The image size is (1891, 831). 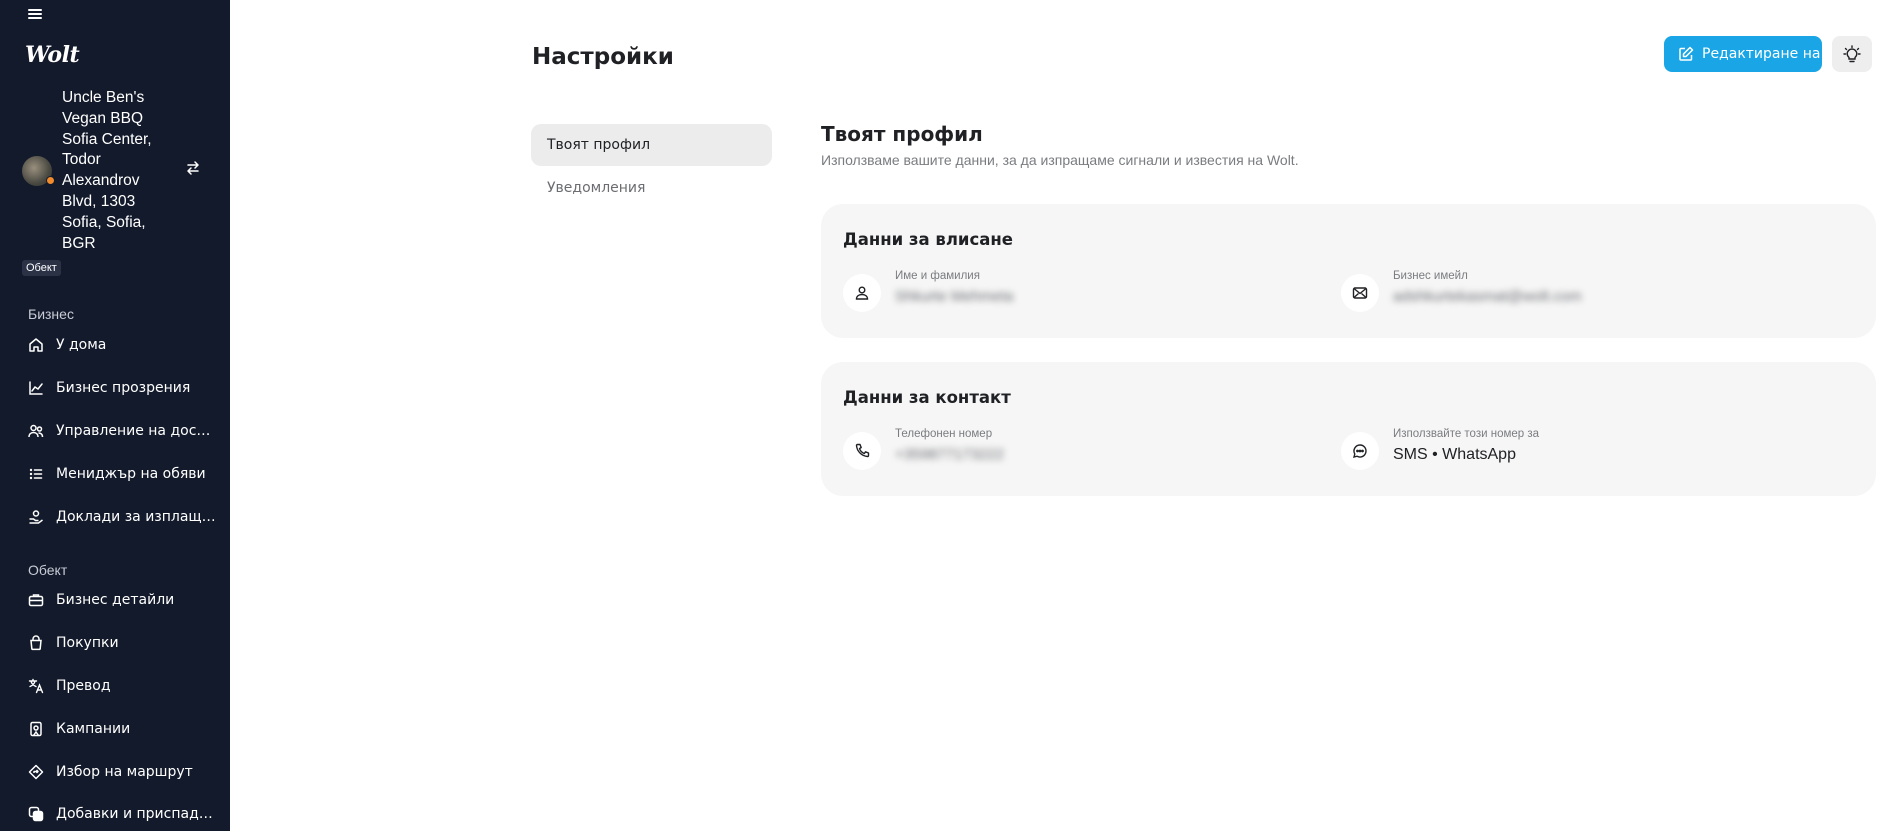 What do you see at coordinates (1686, 53) in the screenshot?
I see `edit-icon` at bounding box center [1686, 53].